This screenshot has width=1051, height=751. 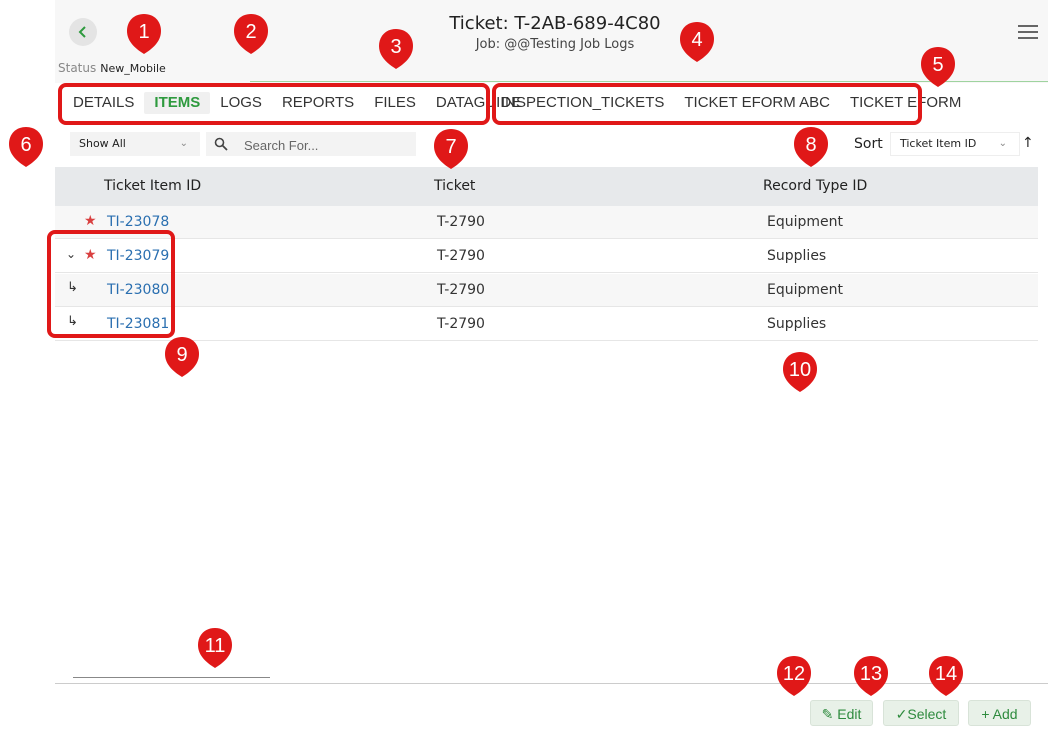 I want to click on status-label: Status, so click(x=77, y=68).